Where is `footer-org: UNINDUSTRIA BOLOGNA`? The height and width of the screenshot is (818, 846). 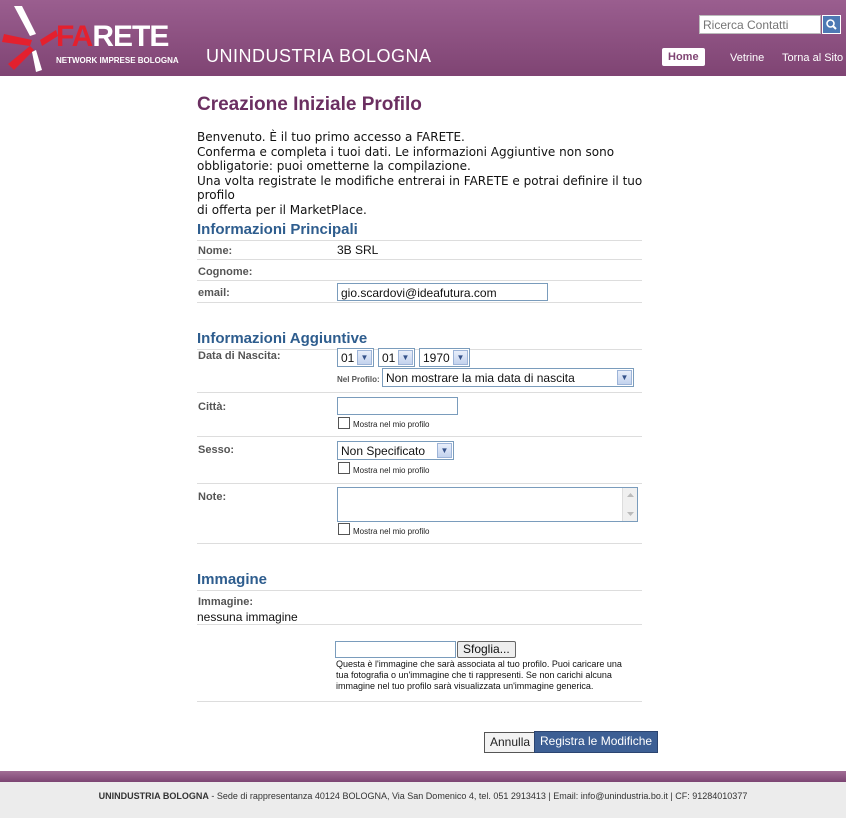 footer-org: UNINDUSTRIA BOLOGNA is located at coordinates (153, 796).